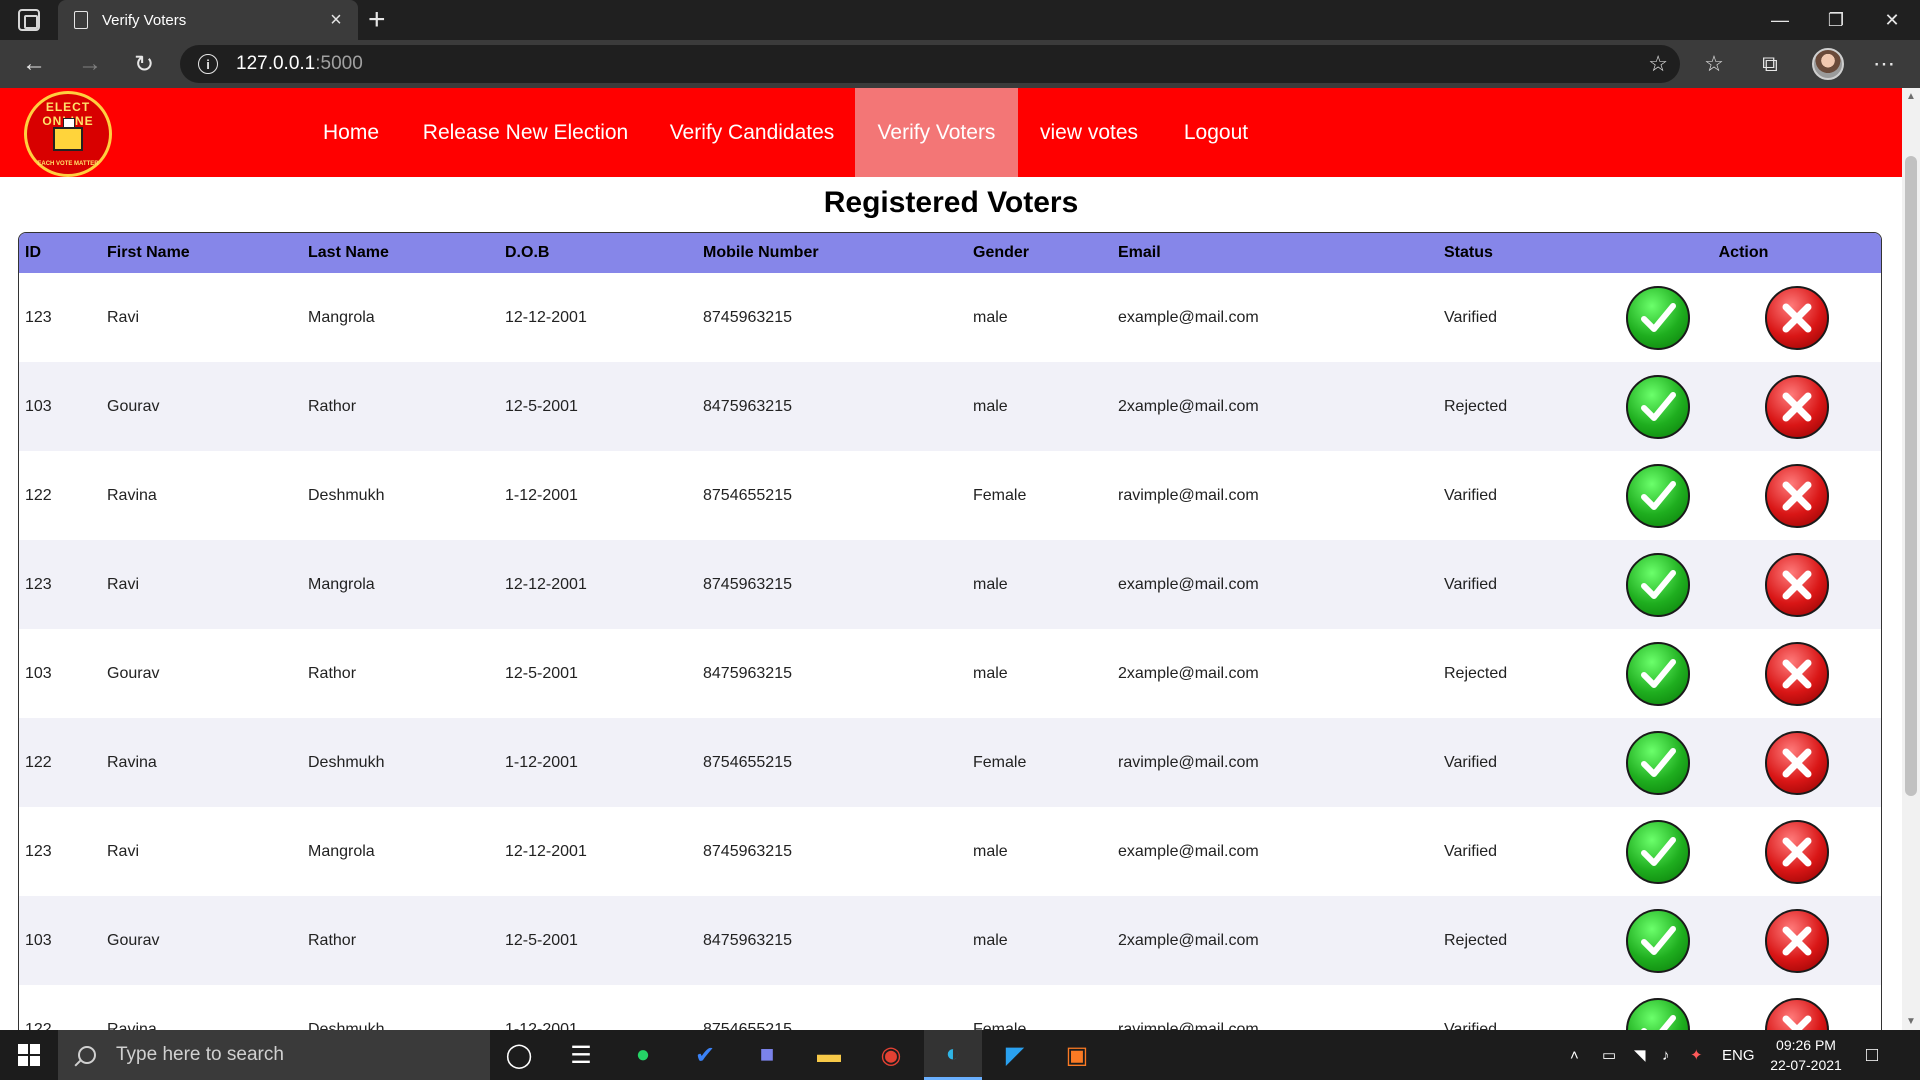 This screenshot has height=1080, width=1920. What do you see at coordinates (29, 20) in the screenshot?
I see `tab-actions-icon` at bounding box center [29, 20].